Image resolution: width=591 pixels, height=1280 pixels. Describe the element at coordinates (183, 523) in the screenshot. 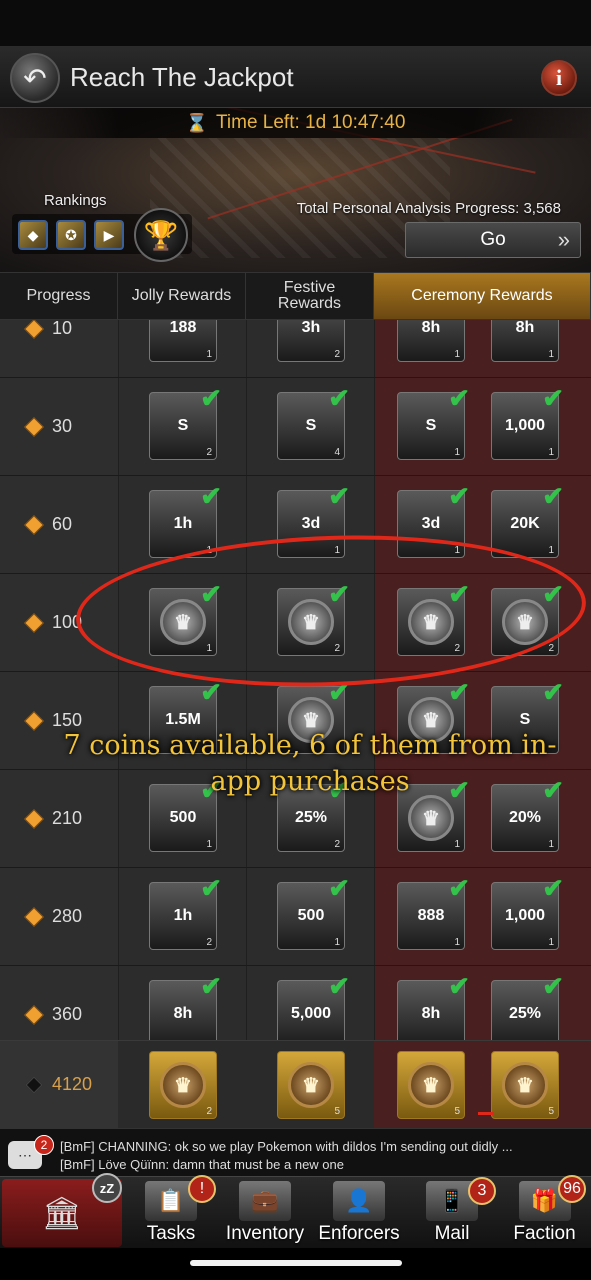

I see `reward-label: 1h` at that location.